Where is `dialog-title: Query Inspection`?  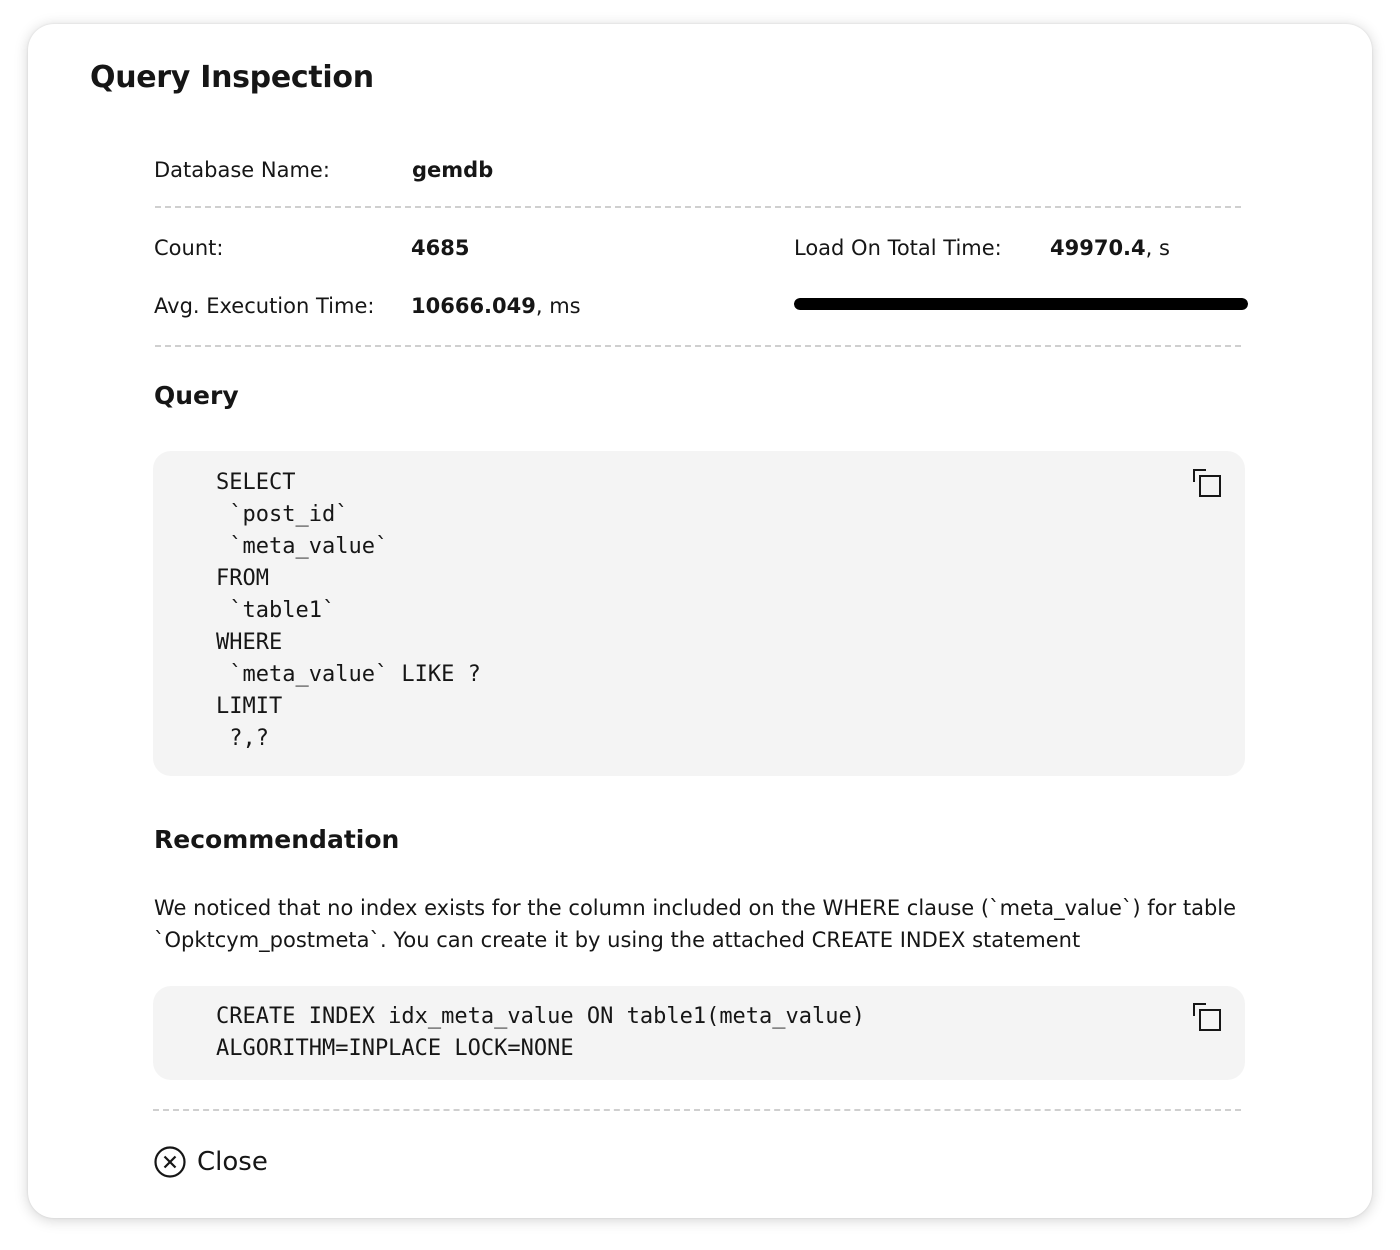 dialog-title: Query Inspection is located at coordinates (232, 77).